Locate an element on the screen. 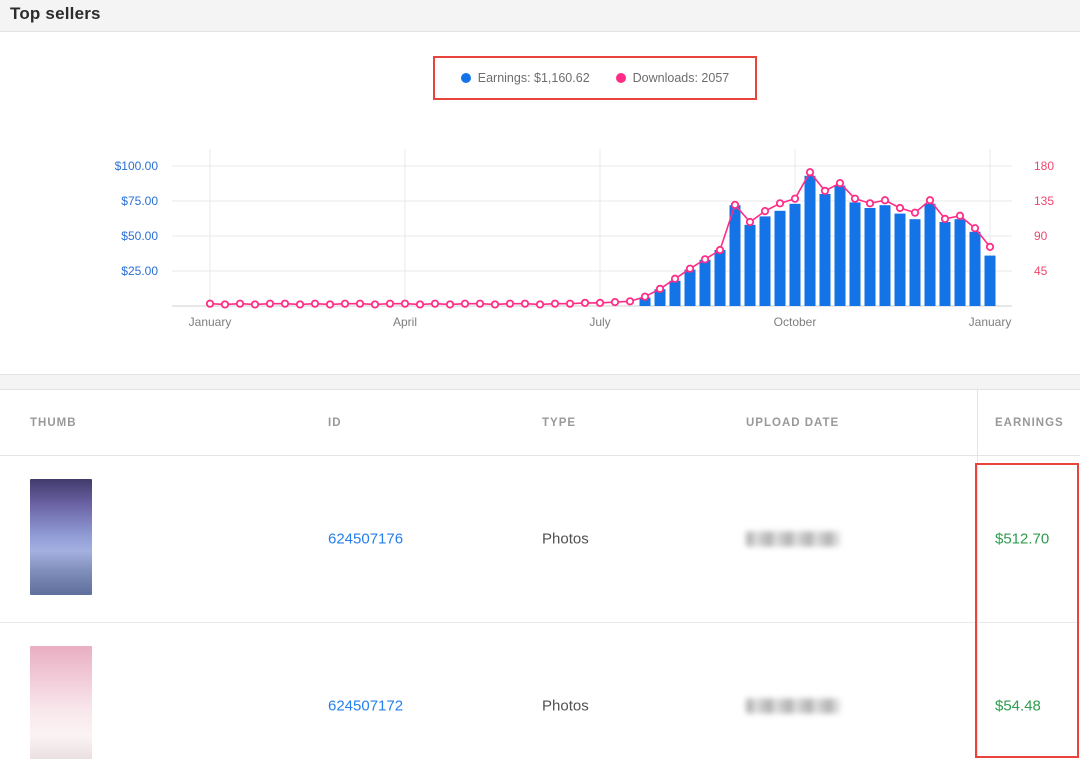  x-axis-label: April is located at coordinates (405, 322).